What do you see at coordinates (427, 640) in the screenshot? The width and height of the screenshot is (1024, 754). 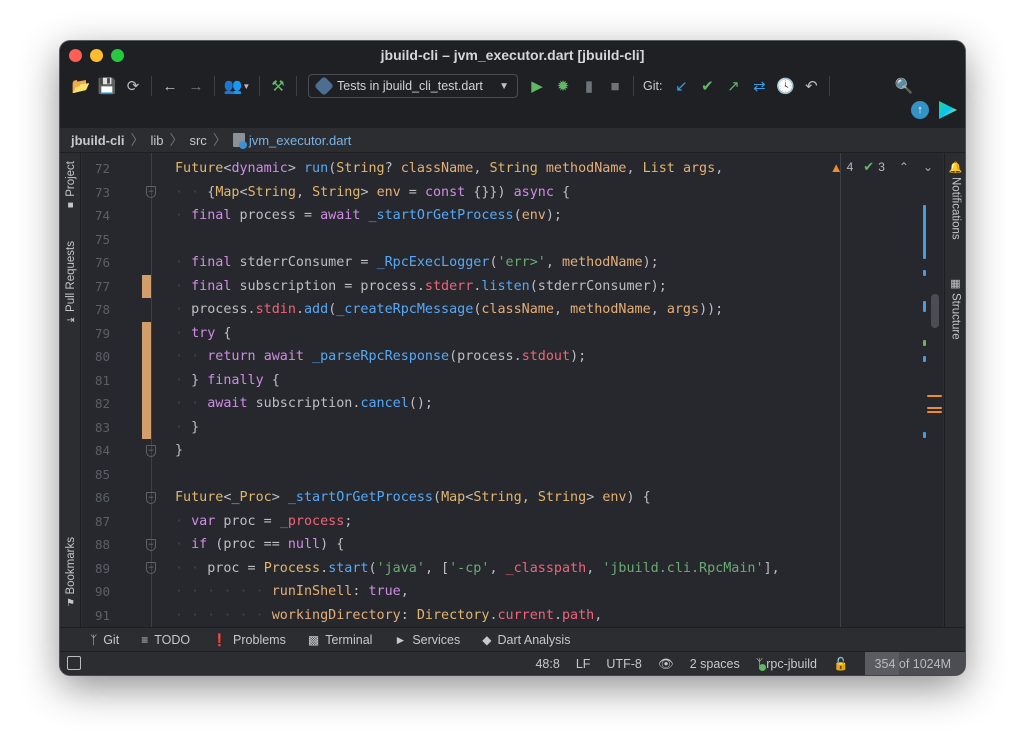 I see `tool-tab-services: ► Services` at bounding box center [427, 640].